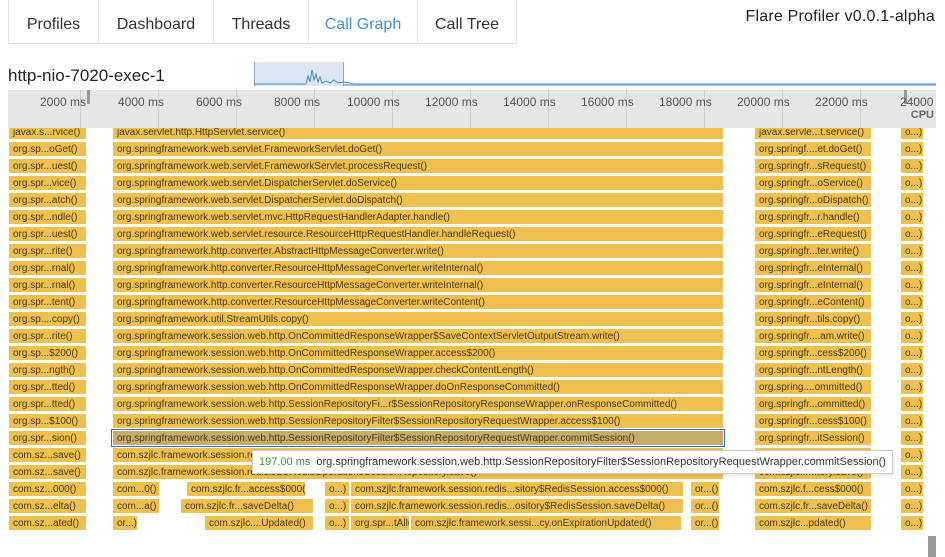 The width and height of the screenshot is (945, 557). What do you see at coordinates (125, 523) in the screenshot?
I see `call-frame: or...)` at bounding box center [125, 523].